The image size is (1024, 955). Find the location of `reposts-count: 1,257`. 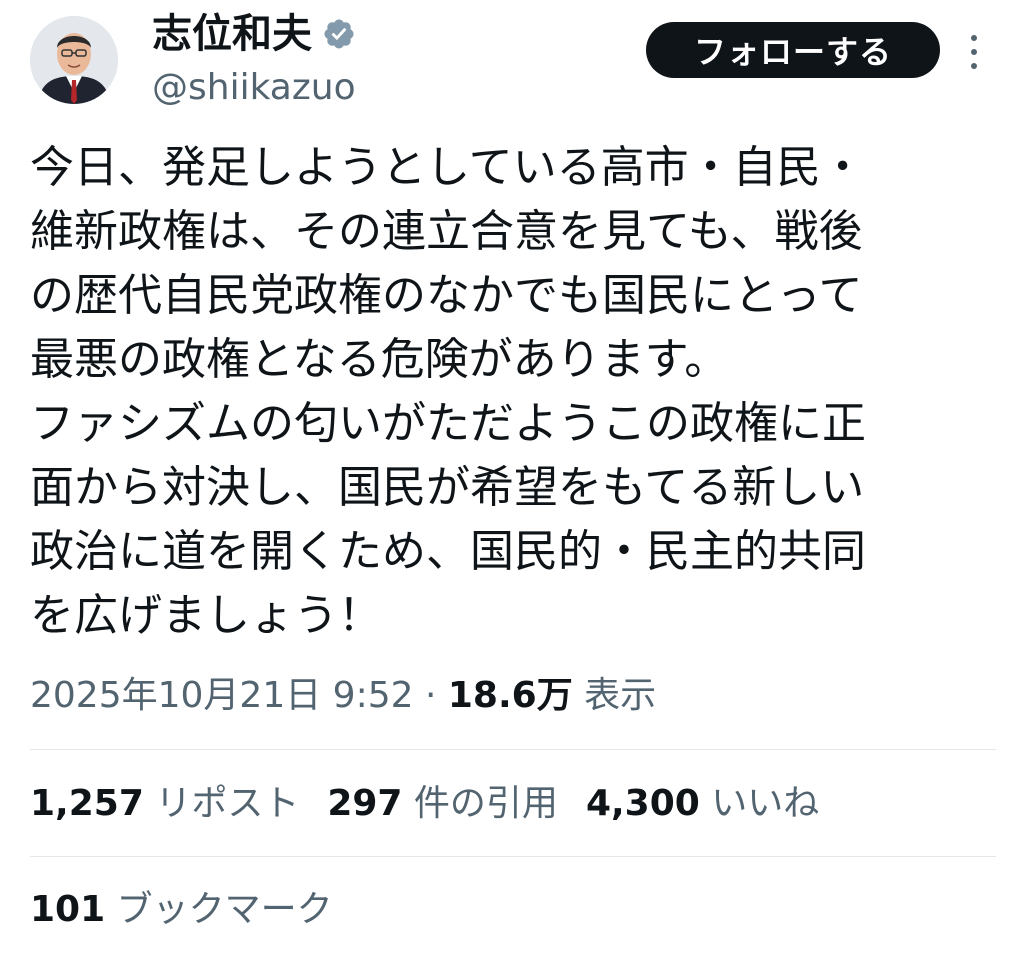

reposts-count: 1,257 is located at coordinates (87, 803).